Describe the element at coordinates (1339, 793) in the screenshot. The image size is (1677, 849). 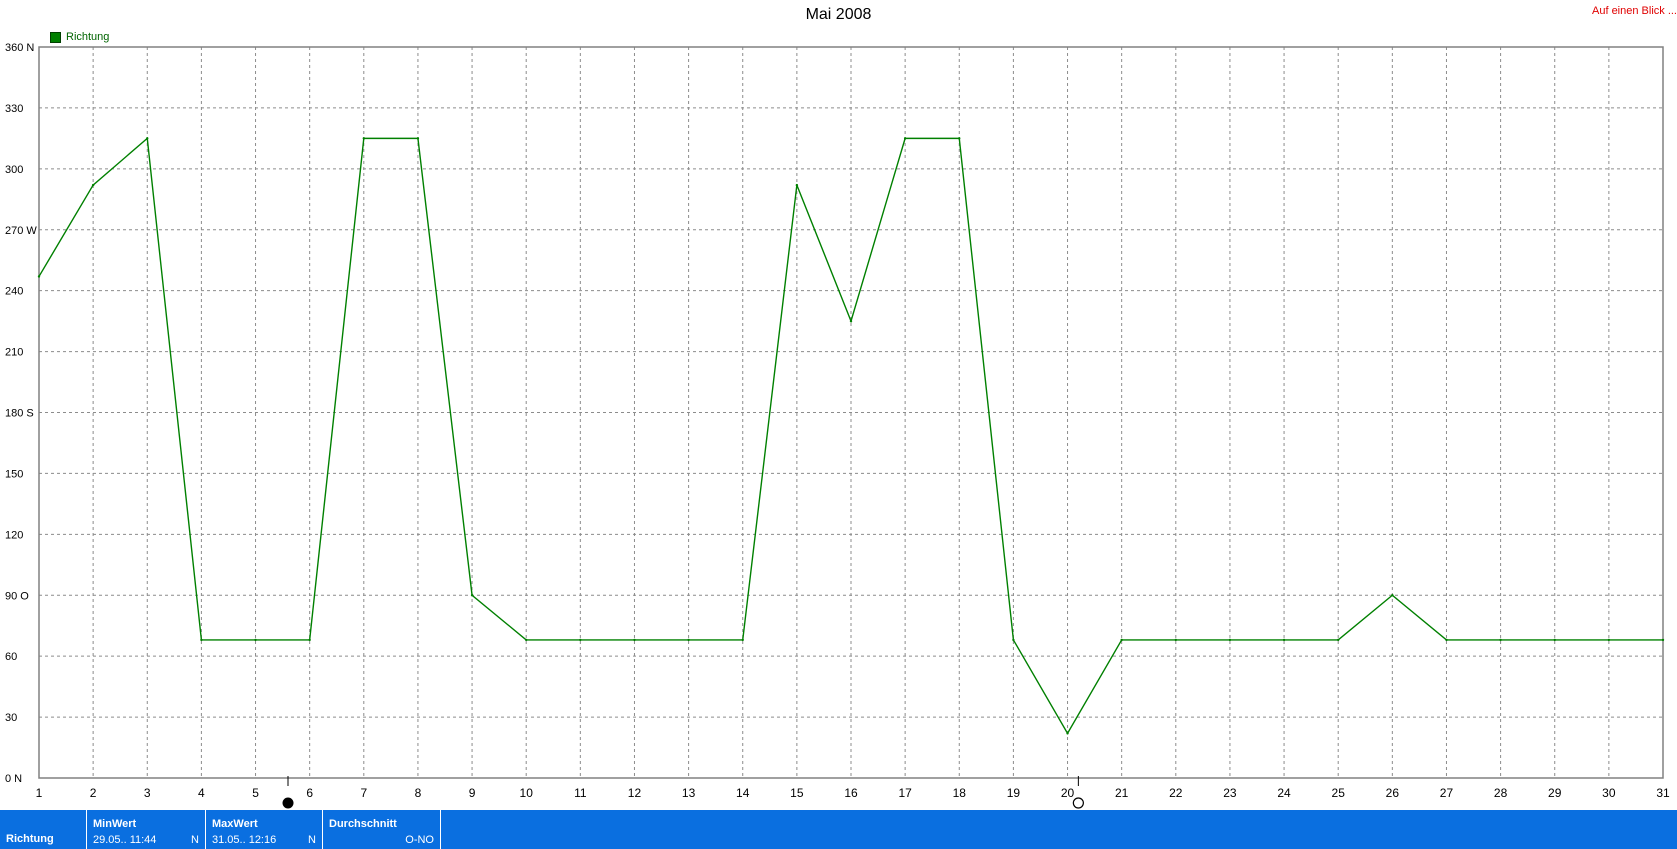
I see `x-tick-label: 25` at that location.